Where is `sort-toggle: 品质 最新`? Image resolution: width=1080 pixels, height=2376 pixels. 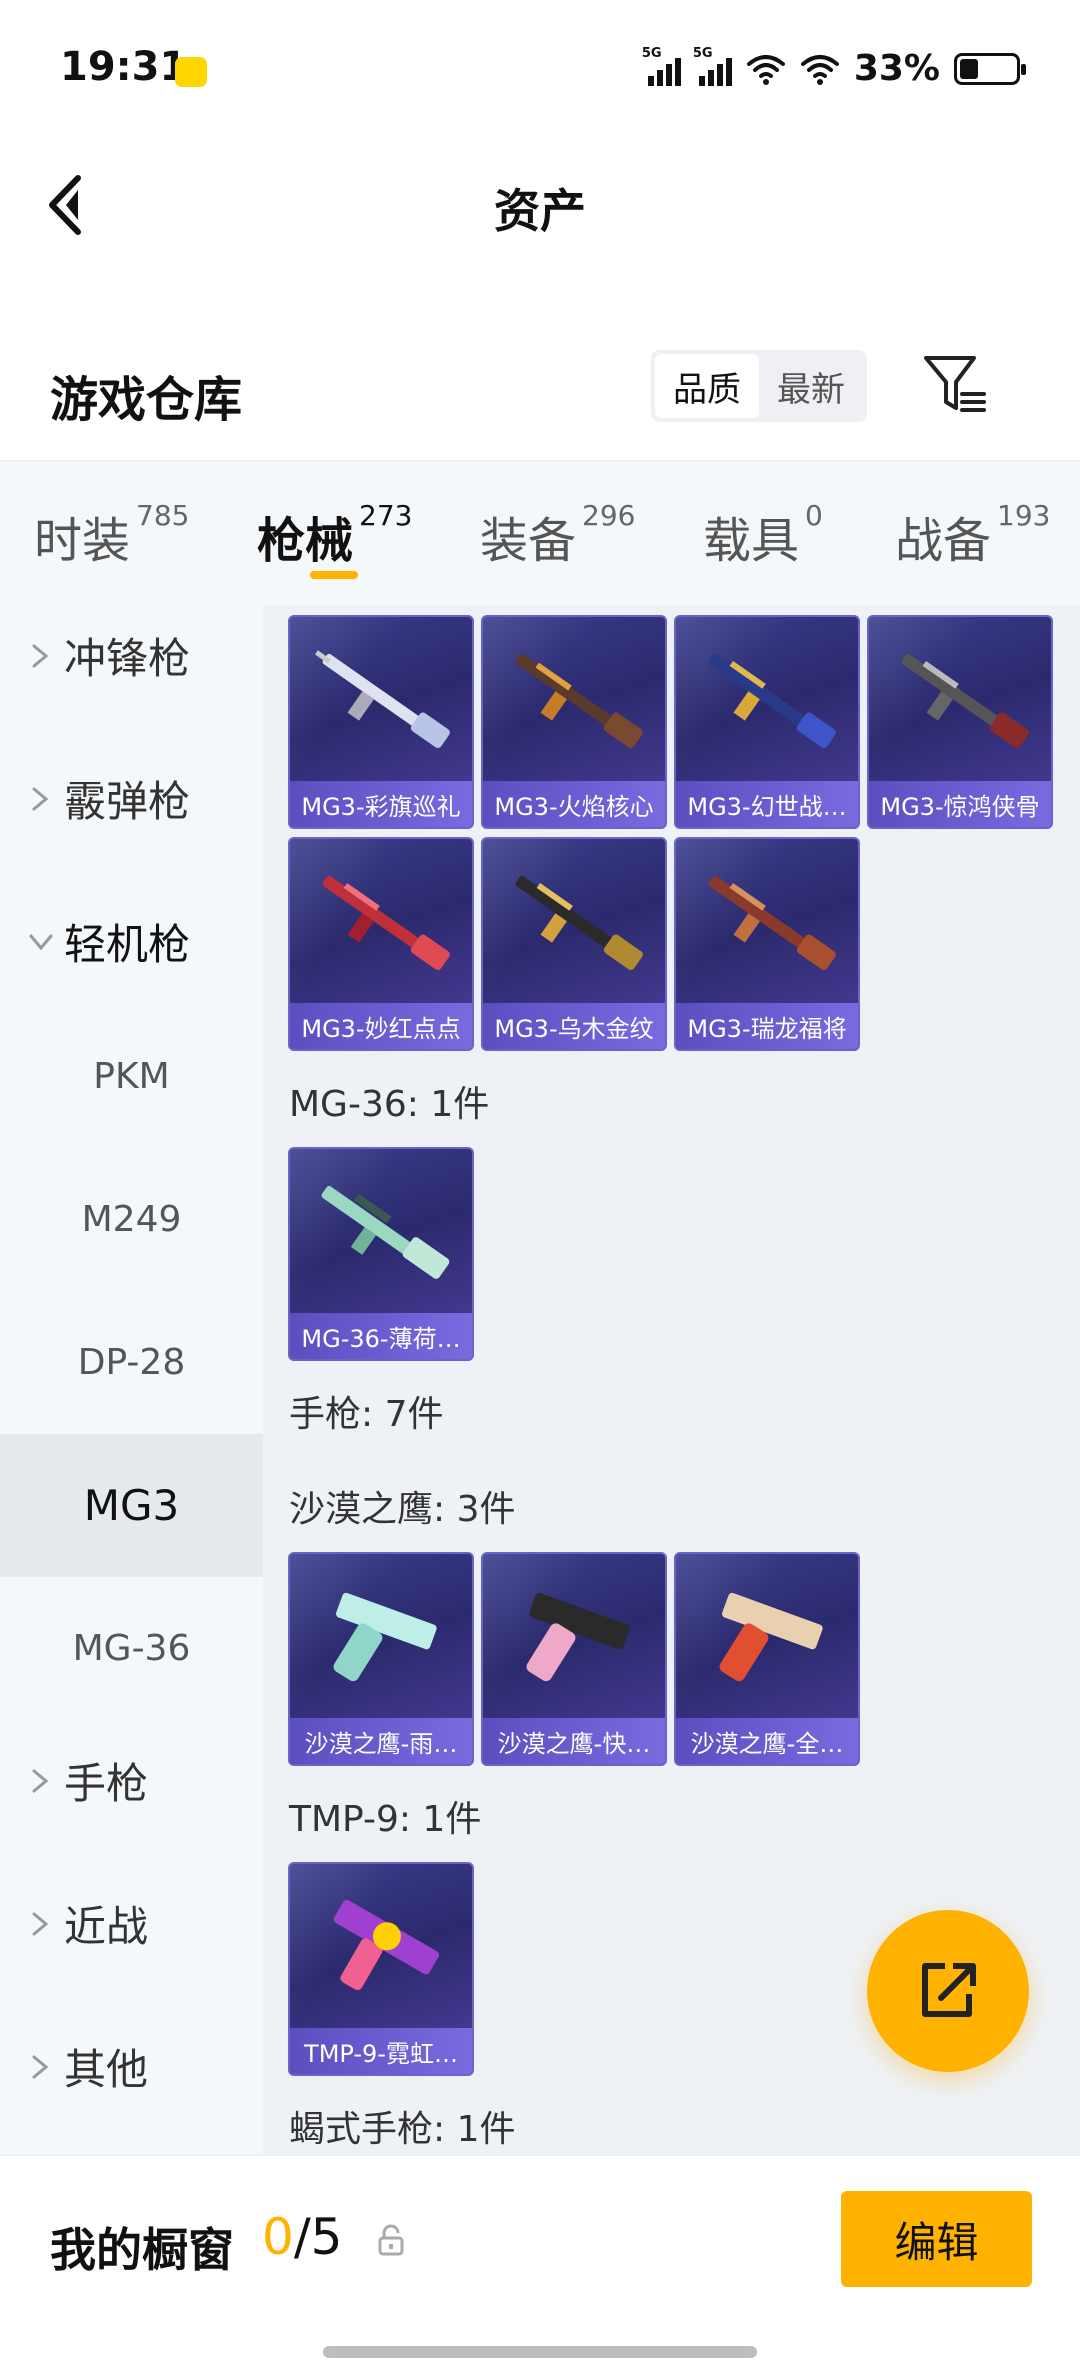
sort-toggle: 品质 最新 is located at coordinates (759, 386).